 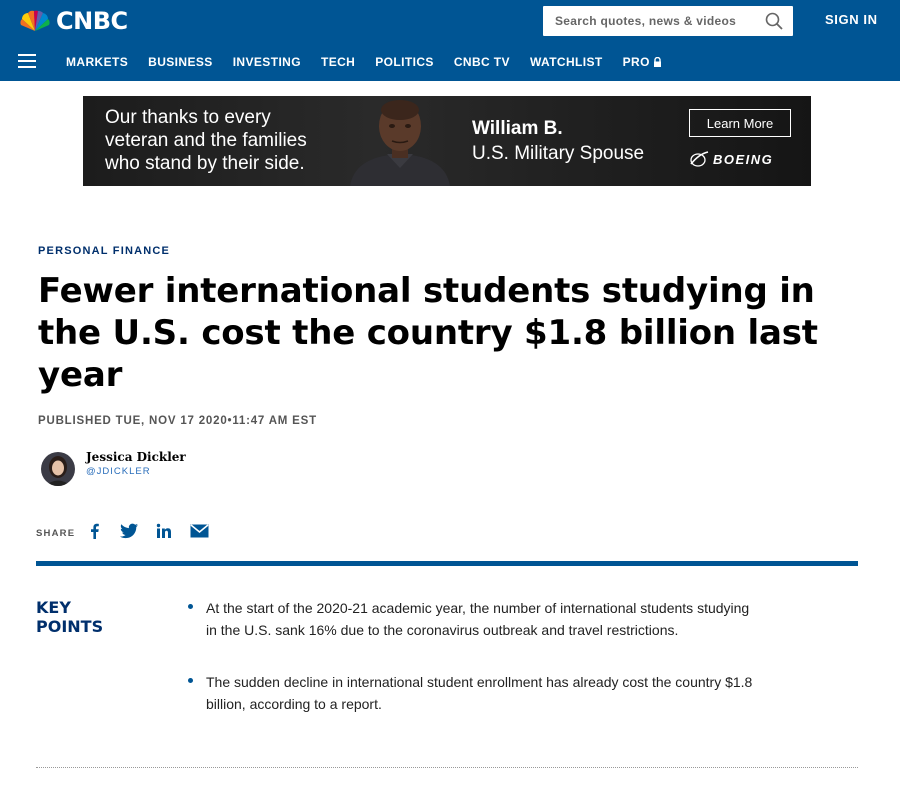 I want to click on lock-icon, so click(x=657, y=62).